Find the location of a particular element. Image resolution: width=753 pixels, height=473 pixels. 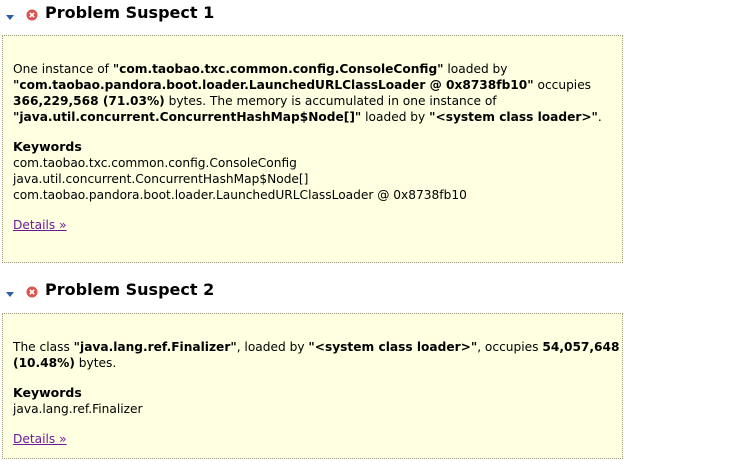

suspect2-header: Problem Suspect 2 is located at coordinates (107, 289).